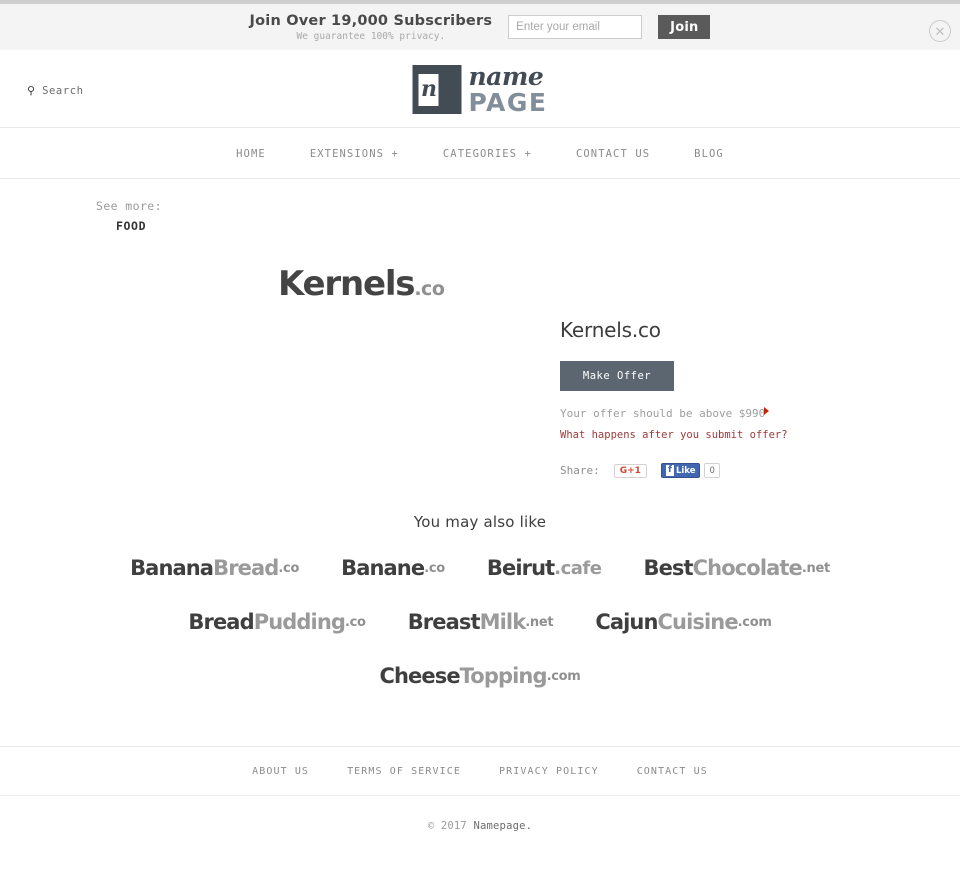  I want to click on footer-link-about-us: ABOUT US, so click(280, 771).